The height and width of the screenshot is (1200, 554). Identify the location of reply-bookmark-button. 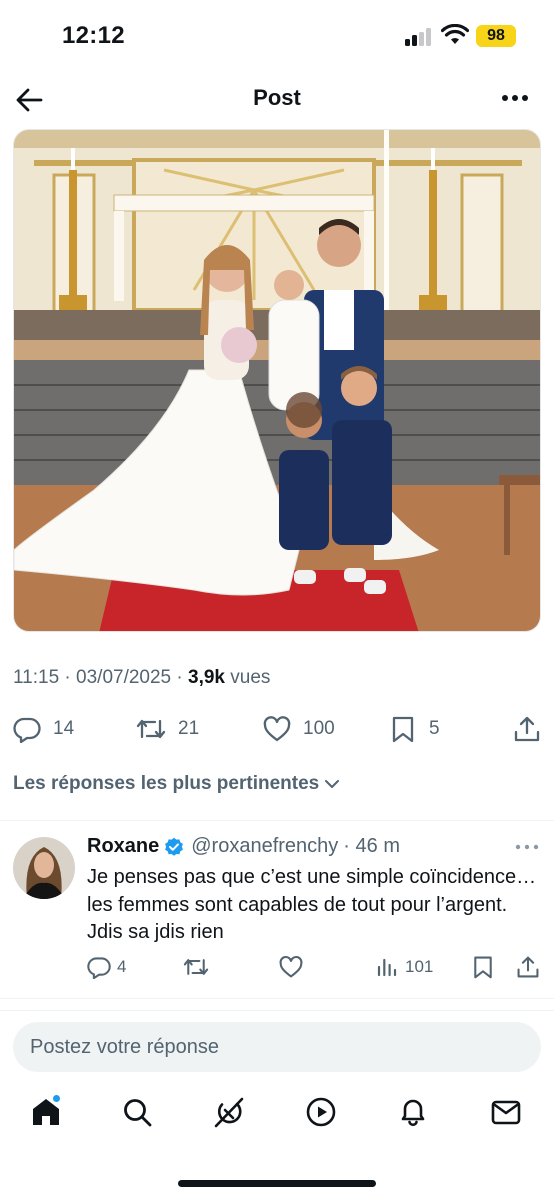
(483, 967).